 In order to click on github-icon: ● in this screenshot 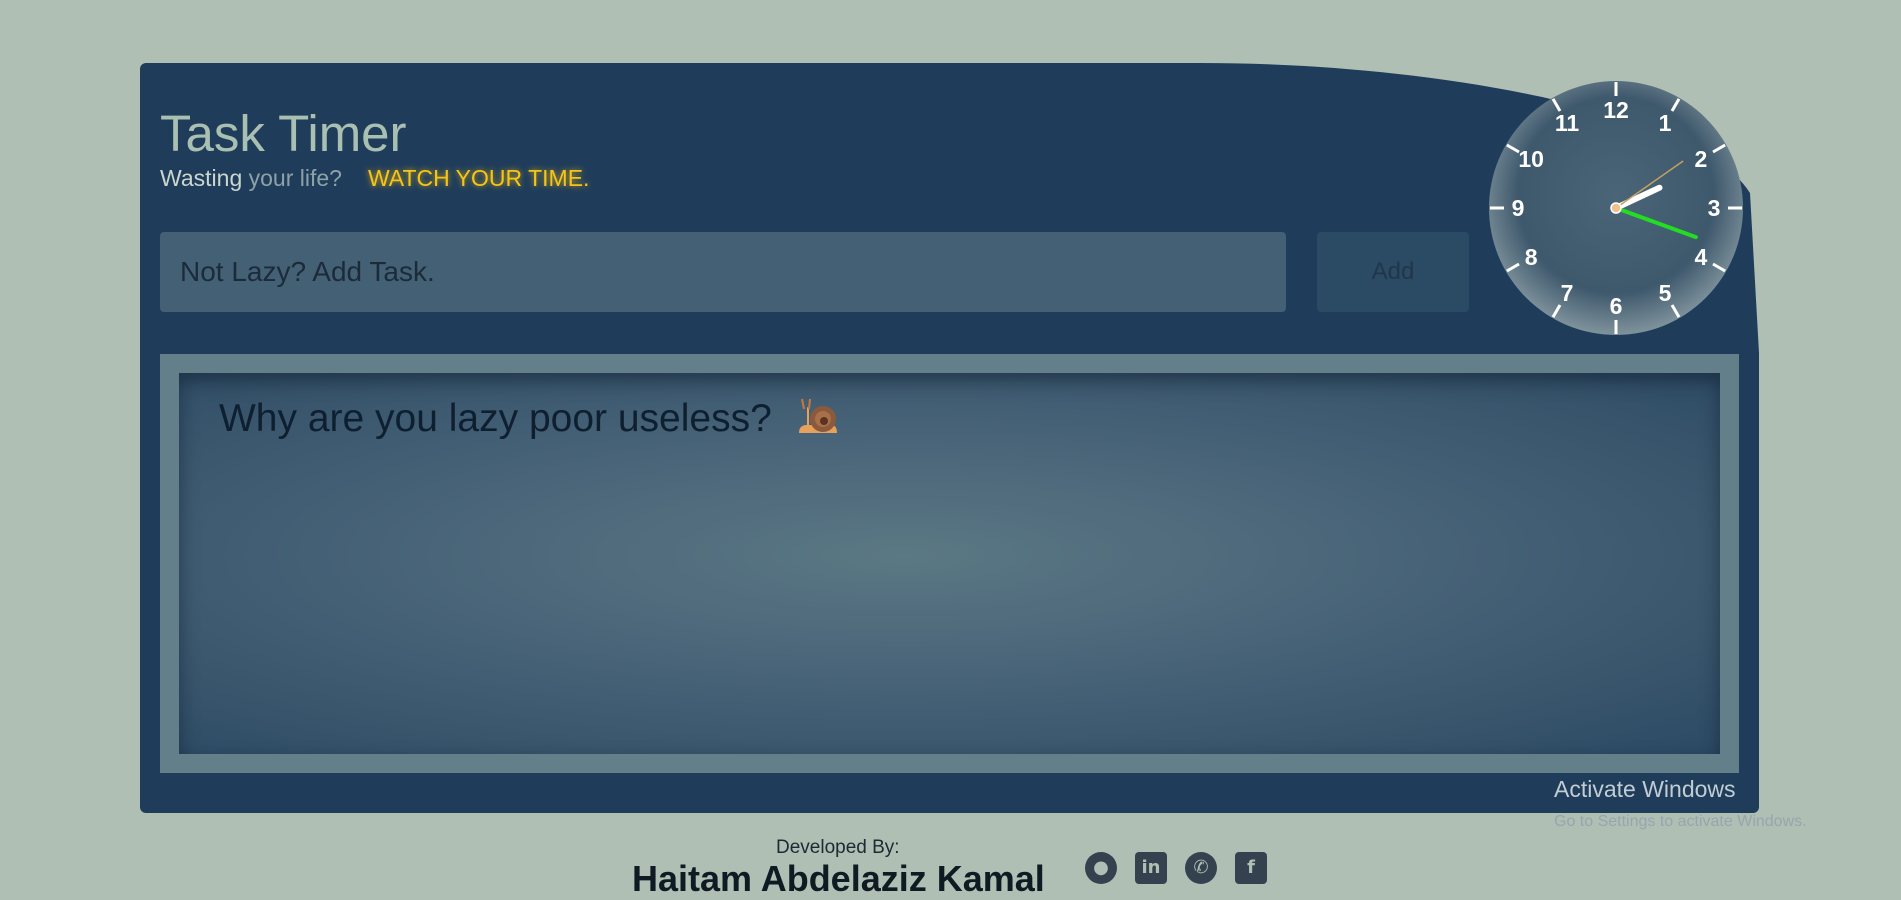, I will do `click(1101, 868)`.